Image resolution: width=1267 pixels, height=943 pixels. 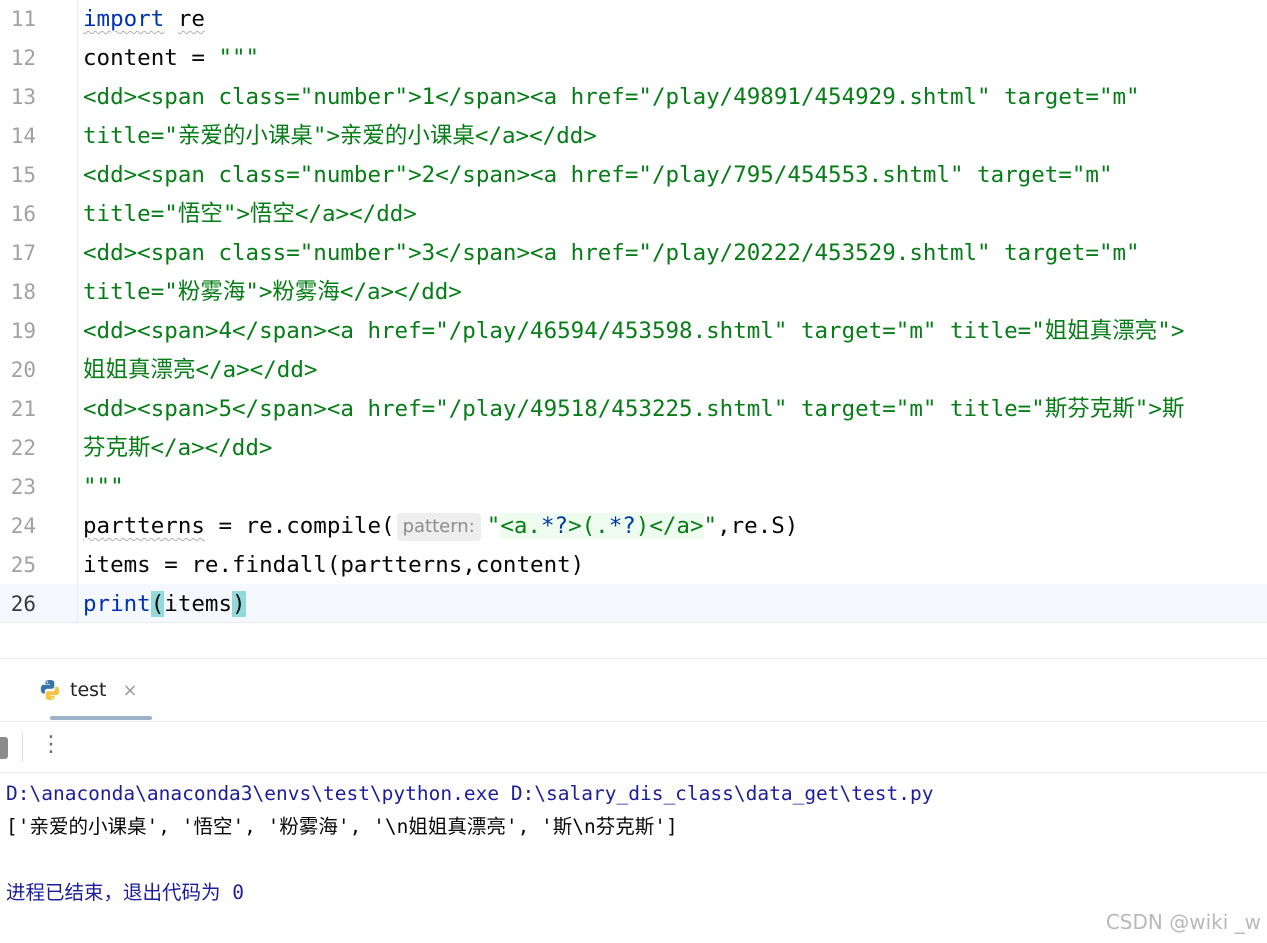 What do you see at coordinates (633, 565) in the screenshot?
I see `code-line: 25 items = re.findall(partterns,content)` at bounding box center [633, 565].